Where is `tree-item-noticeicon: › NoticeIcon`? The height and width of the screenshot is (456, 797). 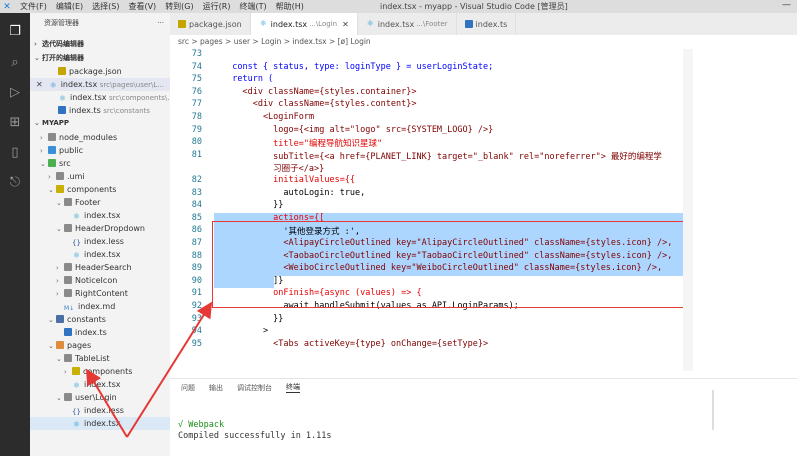 tree-item-noticeicon: › NoticeIcon is located at coordinates (100, 280).